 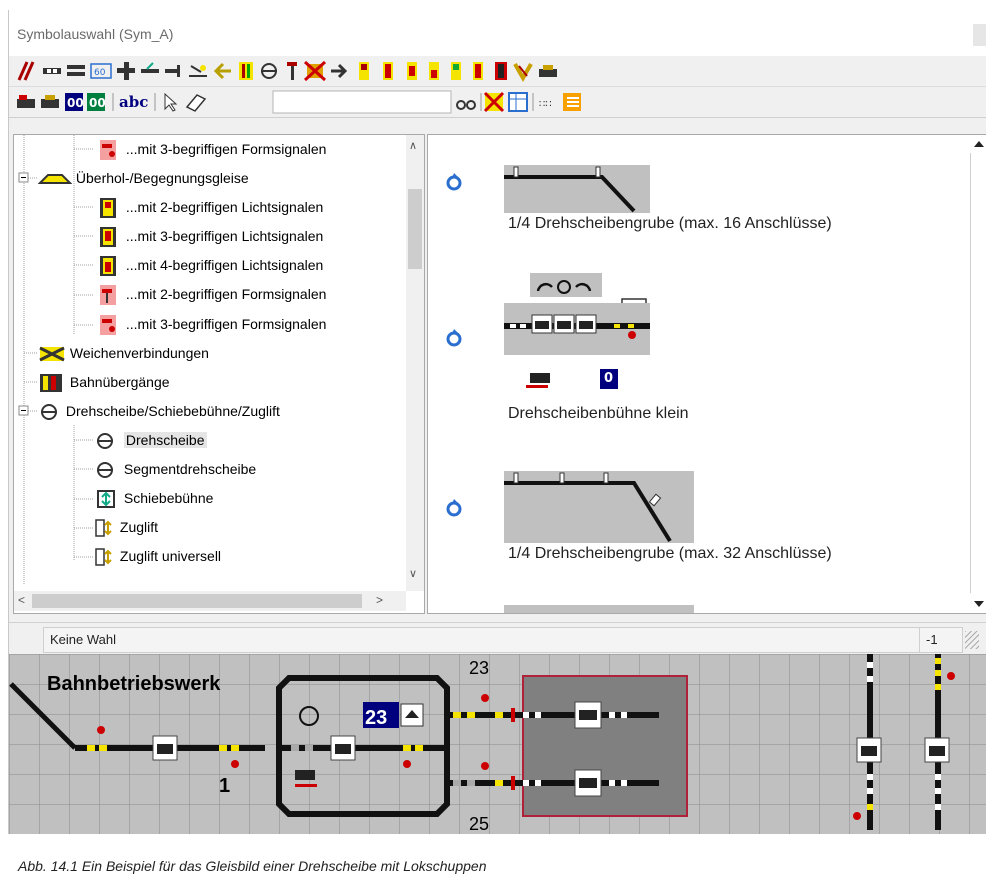 What do you see at coordinates (415, 363) in the screenshot?
I see `tree-vertical-scrollbar: ∧ ∨` at bounding box center [415, 363].